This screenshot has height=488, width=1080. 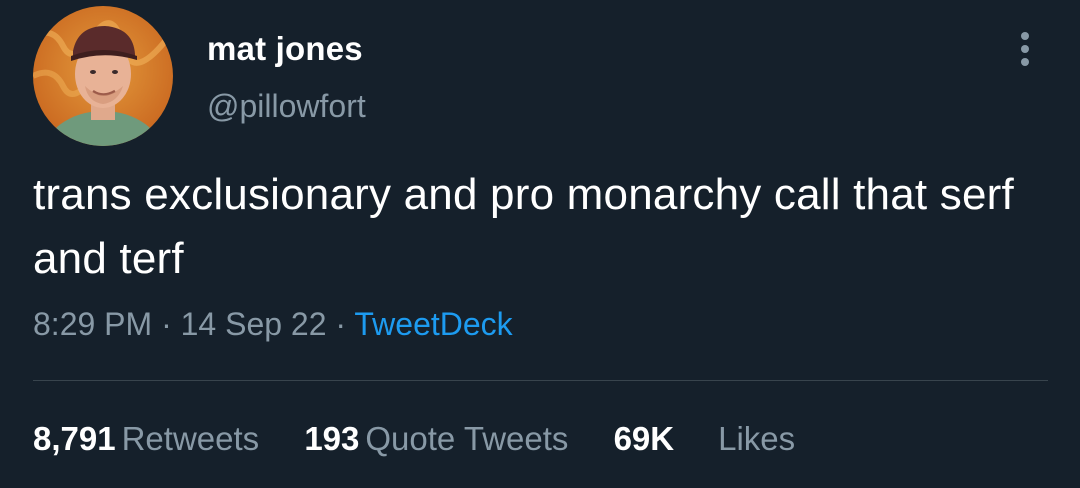 I want to click on tweet-stats: 8,791 Retweets 193 Quote Tweets 69K Likes, so click(x=432, y=439).